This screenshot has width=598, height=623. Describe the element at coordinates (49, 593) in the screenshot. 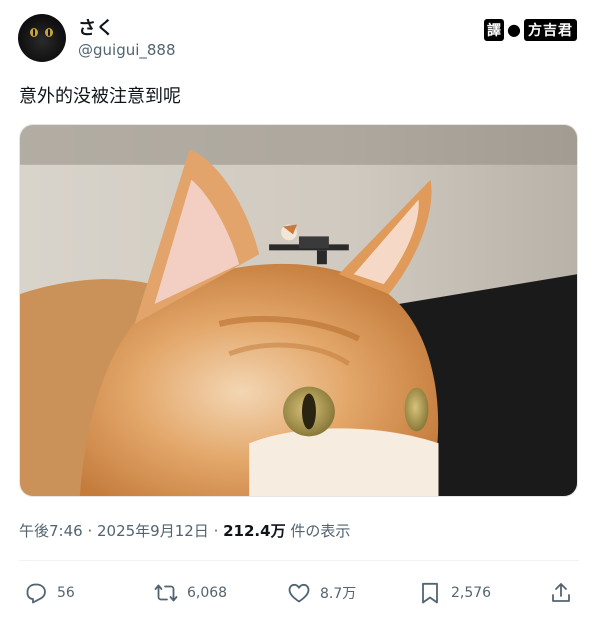

I see `reply-button: 56` at that location.